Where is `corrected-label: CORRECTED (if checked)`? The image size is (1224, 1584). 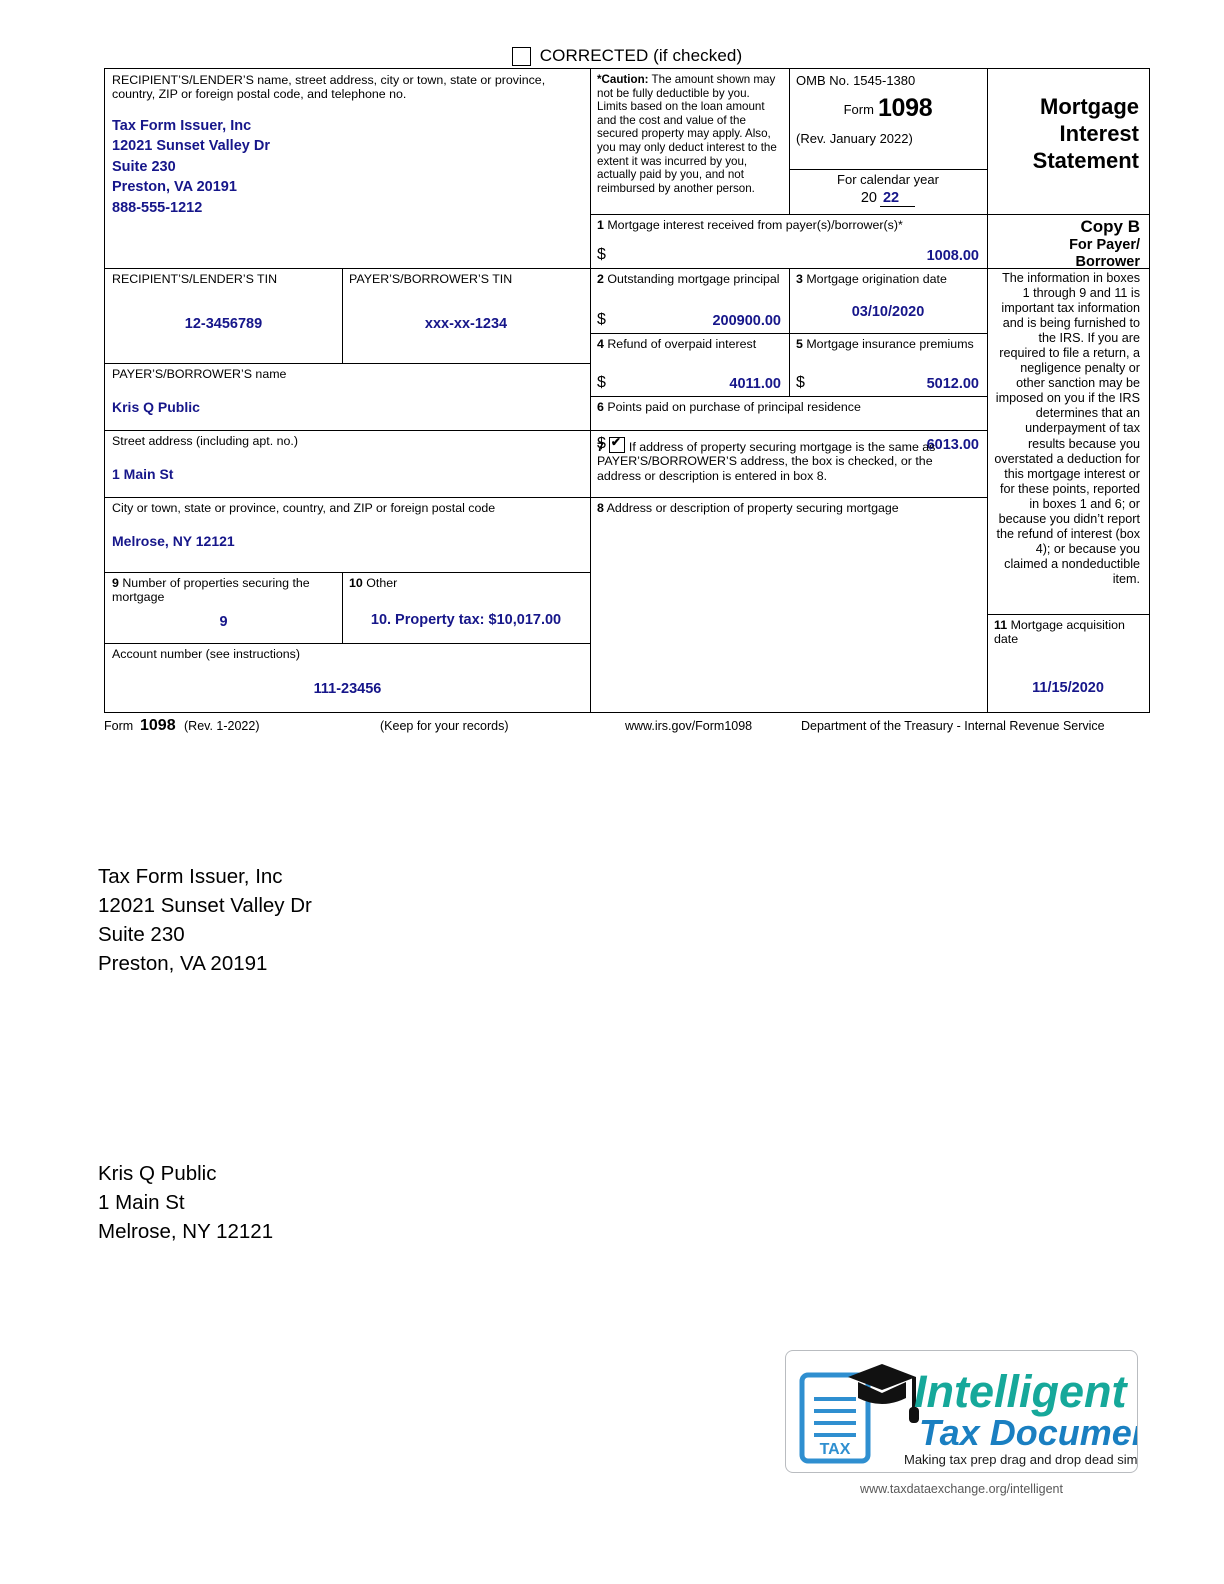
corrected-label: CORRECTED (if checked) is located at coordinates (641, 55).